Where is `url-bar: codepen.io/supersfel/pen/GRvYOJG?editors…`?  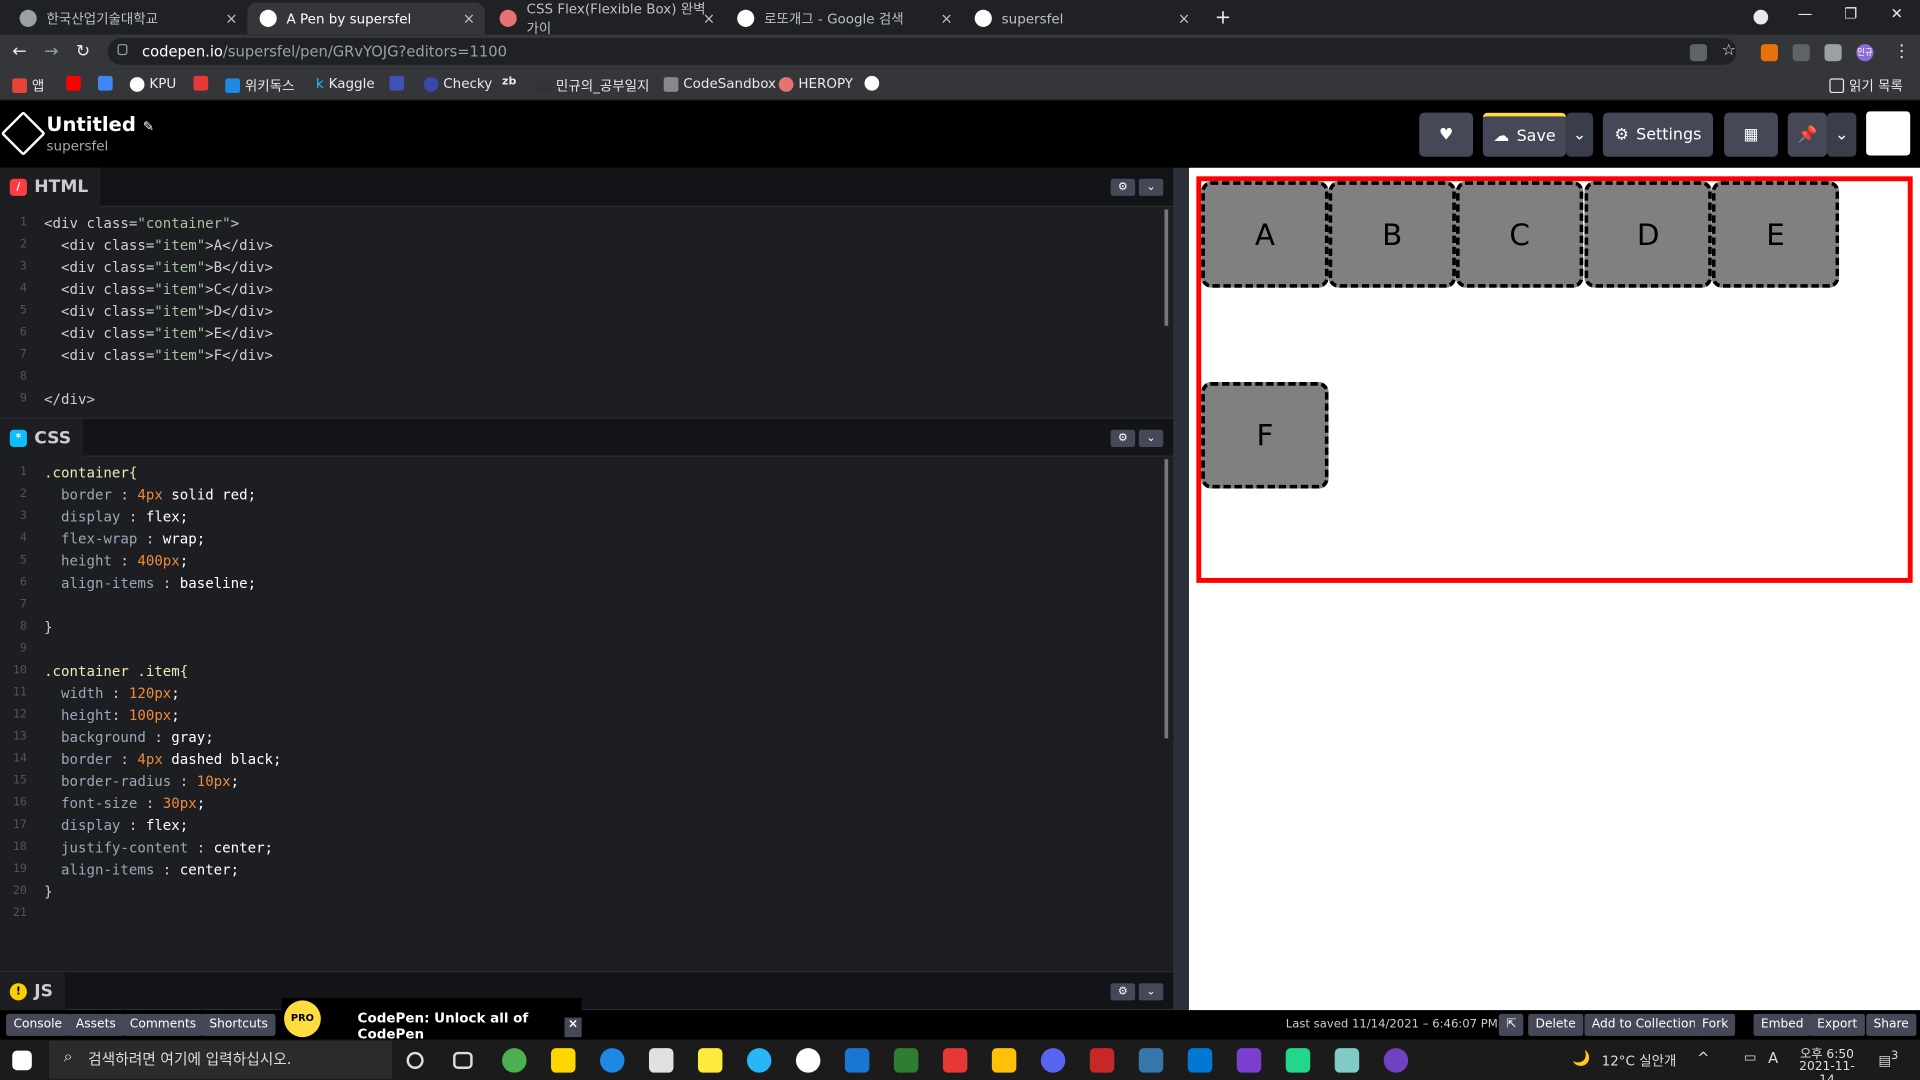
url-bar: codepen.io/supersfel/pen/GRvYOJG?editors… is located at coordinates (922, 51).